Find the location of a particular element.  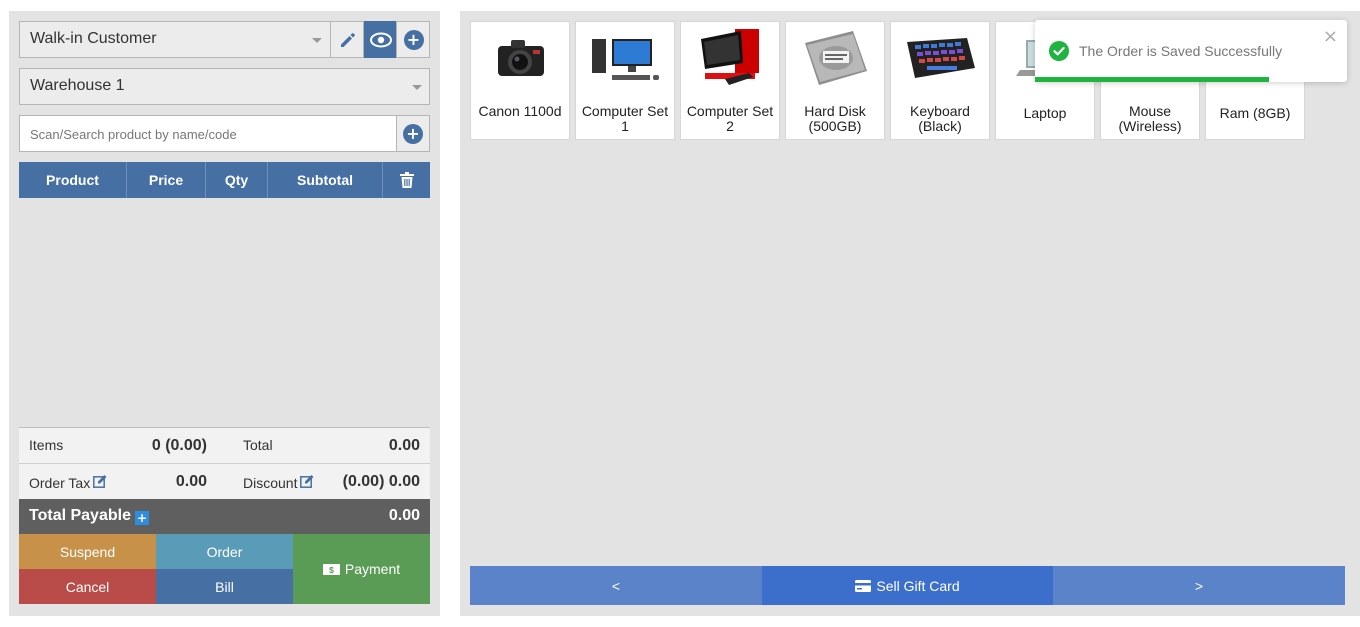

credit-card-icon is located at coordinates (863, 585).